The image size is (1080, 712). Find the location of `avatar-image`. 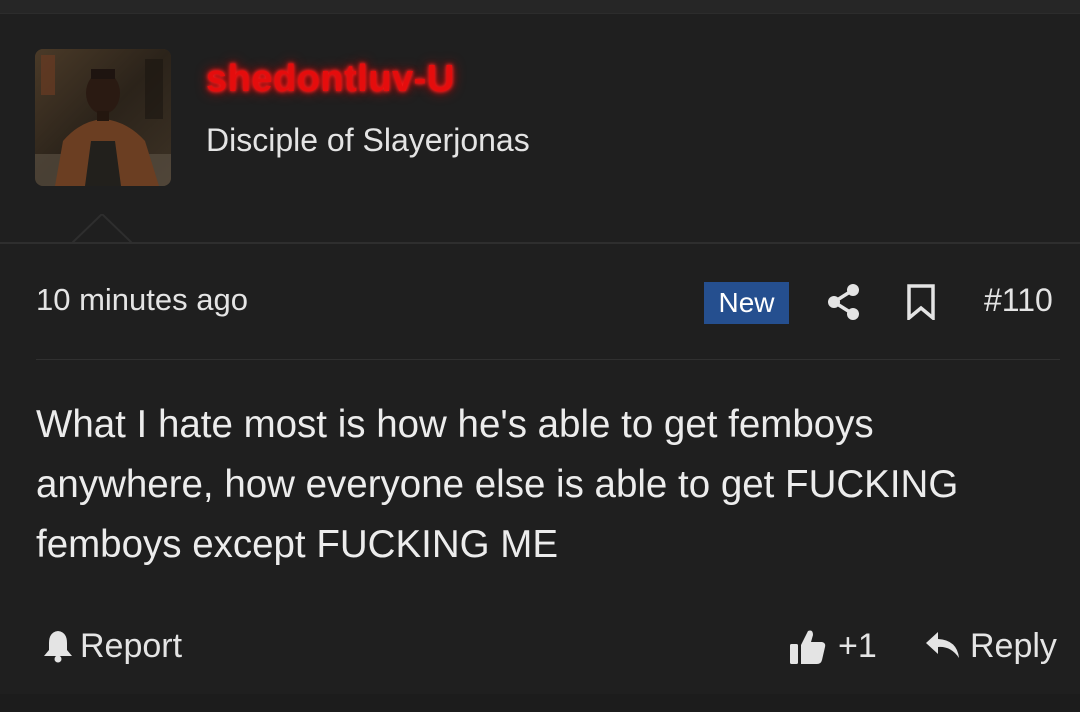

avatar-image is located at coordinates (103, 117).